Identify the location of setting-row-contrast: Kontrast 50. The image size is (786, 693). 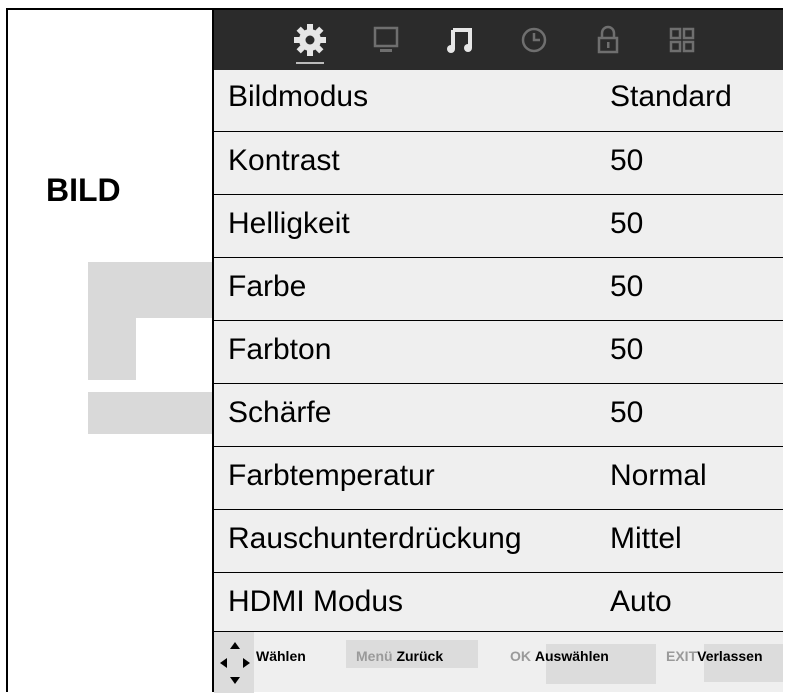
(498, 163).